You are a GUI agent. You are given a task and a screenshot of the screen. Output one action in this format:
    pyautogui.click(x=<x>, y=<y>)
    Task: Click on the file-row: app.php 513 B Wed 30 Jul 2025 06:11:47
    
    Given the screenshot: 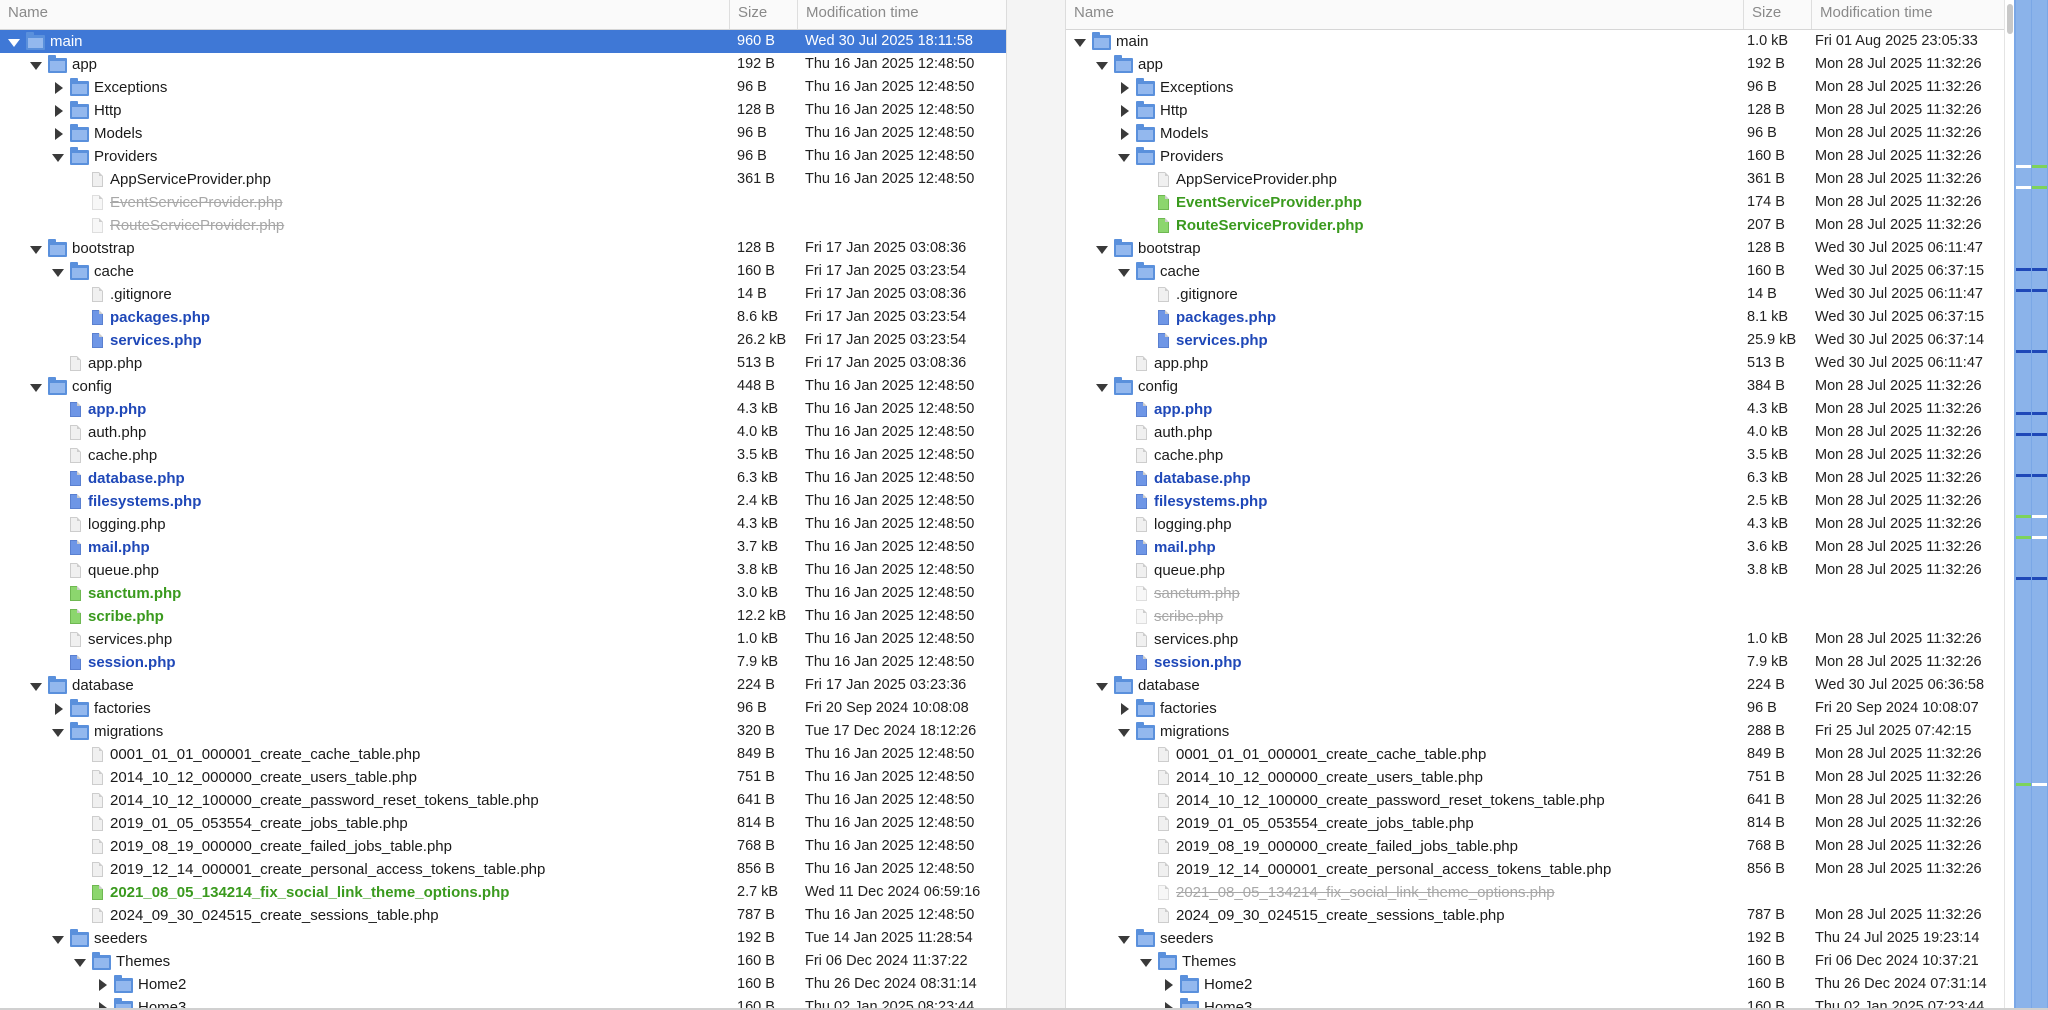 What is the action you would take?
    pyautogui.click(x=1535, y=363)
    